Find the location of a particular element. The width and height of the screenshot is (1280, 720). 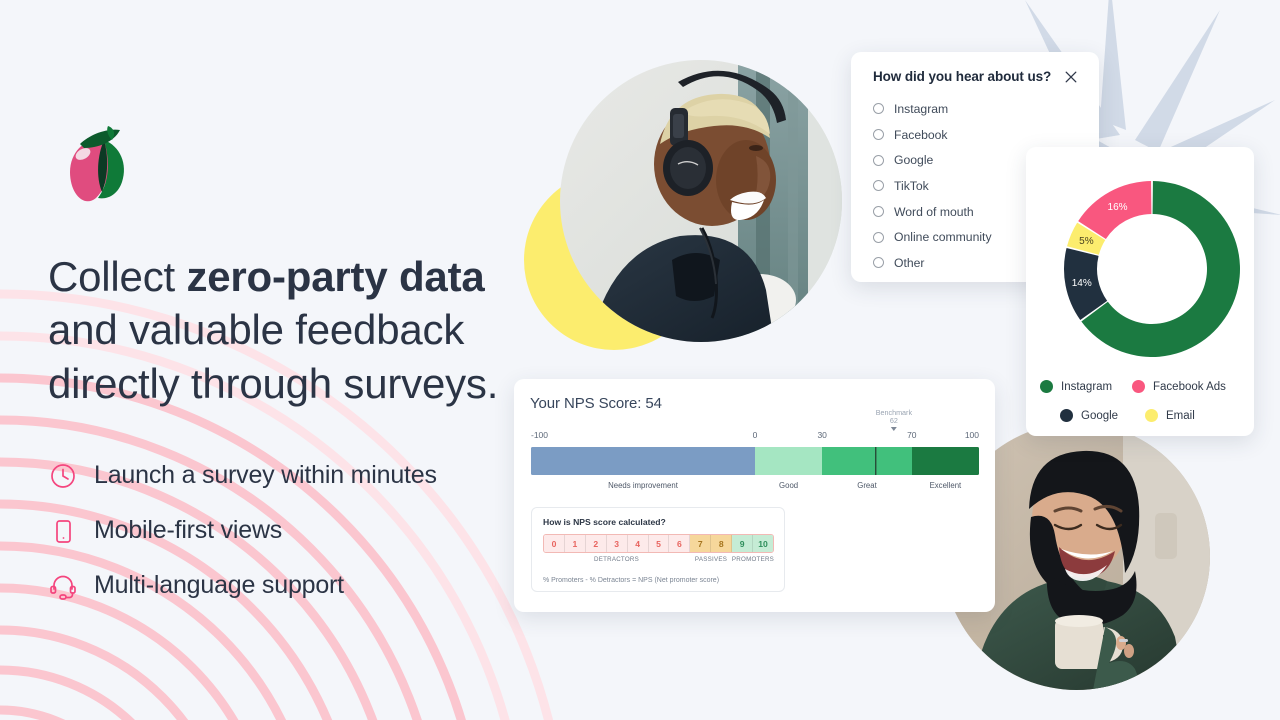

feature-item-launch-survey: Launch a survey within minutes is located at coordinates (278, 475).